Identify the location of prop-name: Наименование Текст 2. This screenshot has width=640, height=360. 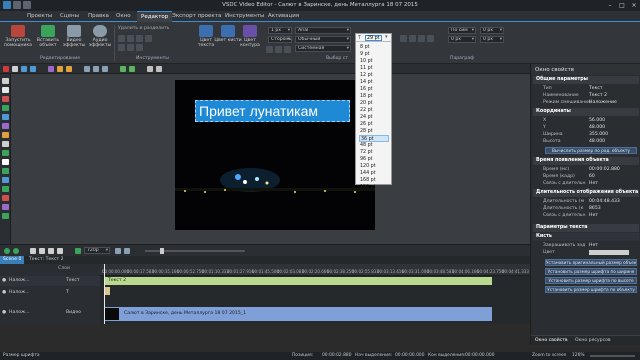
(586, 95).